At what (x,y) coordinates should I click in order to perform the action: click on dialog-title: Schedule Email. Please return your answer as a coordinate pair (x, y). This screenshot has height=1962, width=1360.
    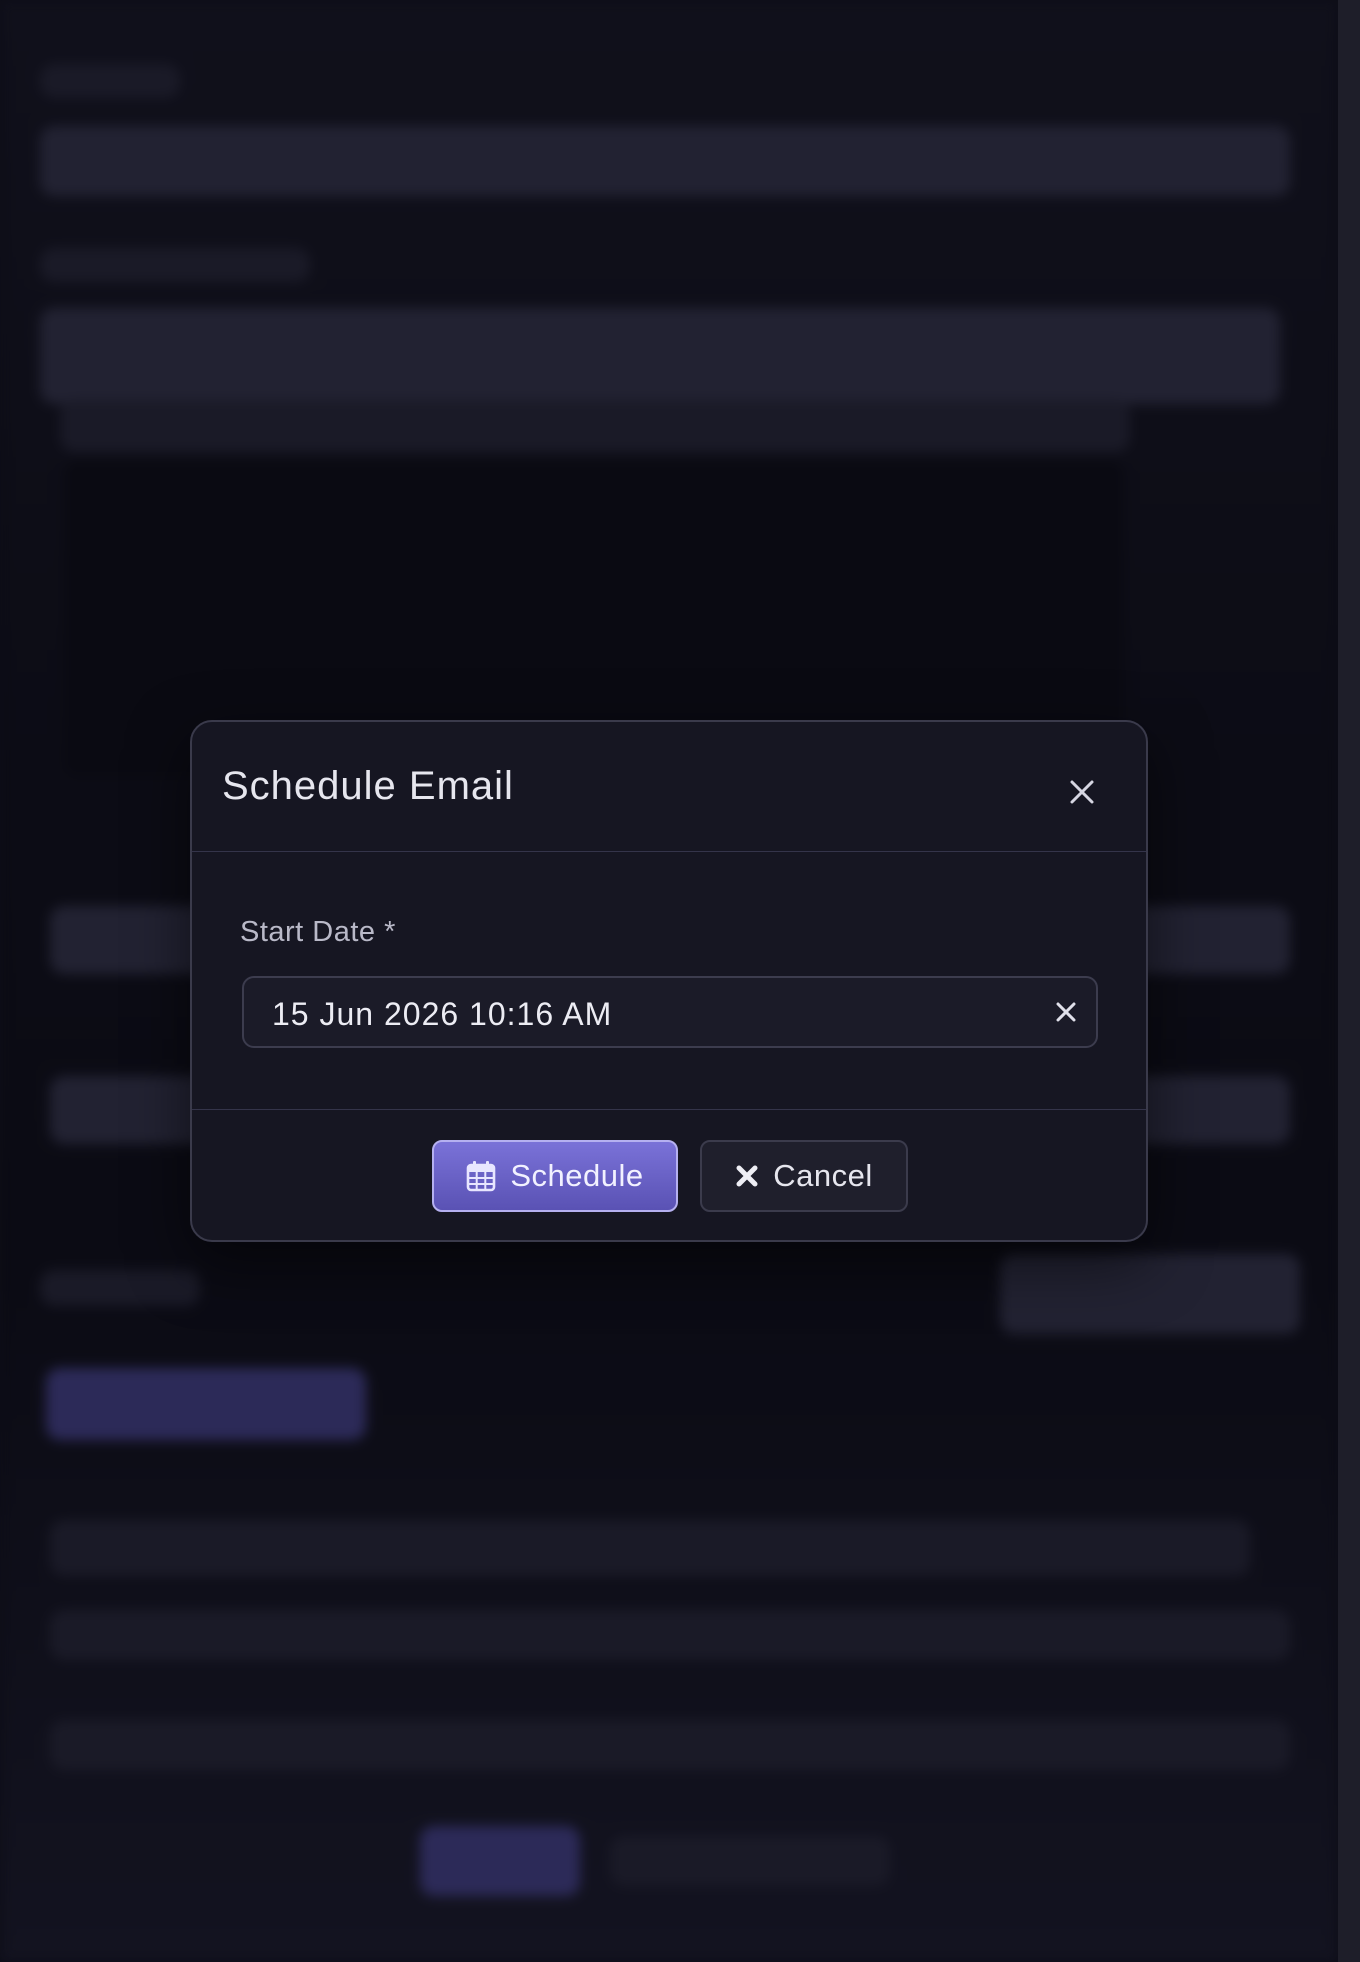
    Looking at the image, I should click on (368, 786).